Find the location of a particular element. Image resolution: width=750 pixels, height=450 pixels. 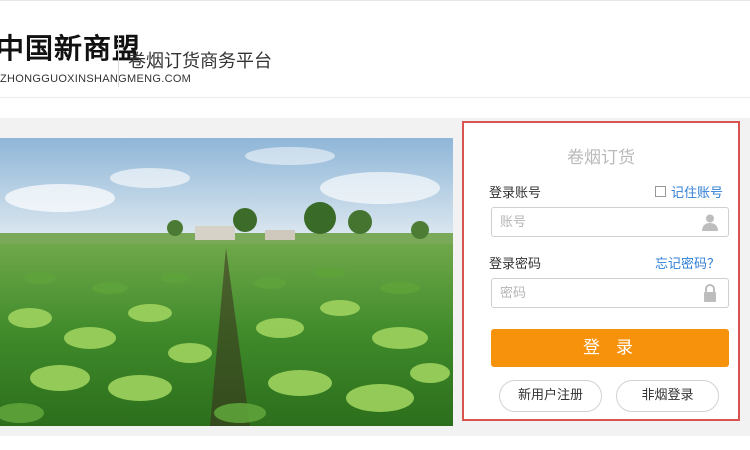

header-divider is located at coordinates (118, 61).